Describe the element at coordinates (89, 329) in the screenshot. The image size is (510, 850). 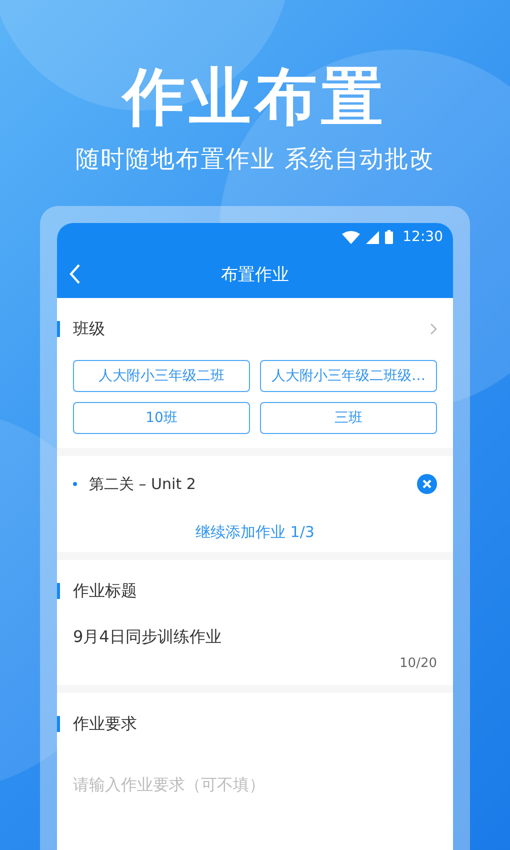
I see `section-label: 班级` at that location.